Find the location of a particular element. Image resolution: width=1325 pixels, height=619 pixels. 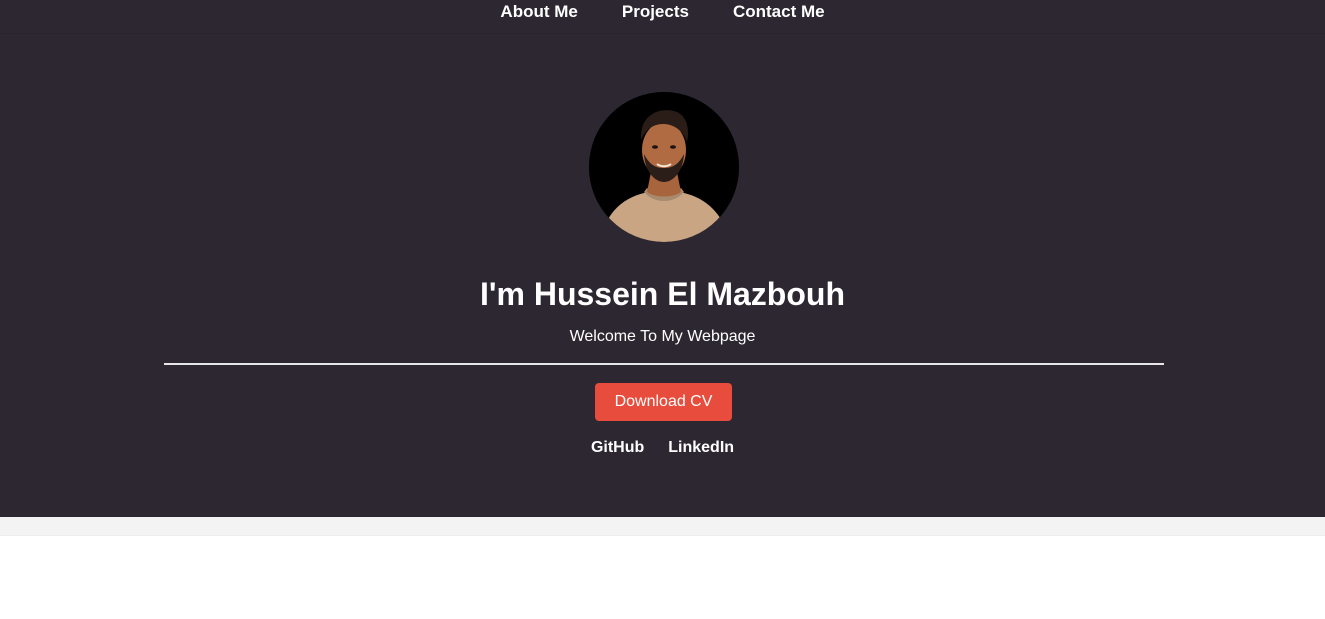

nav-links: About Me Projects Contact Me is located at coordinates (662, 10).